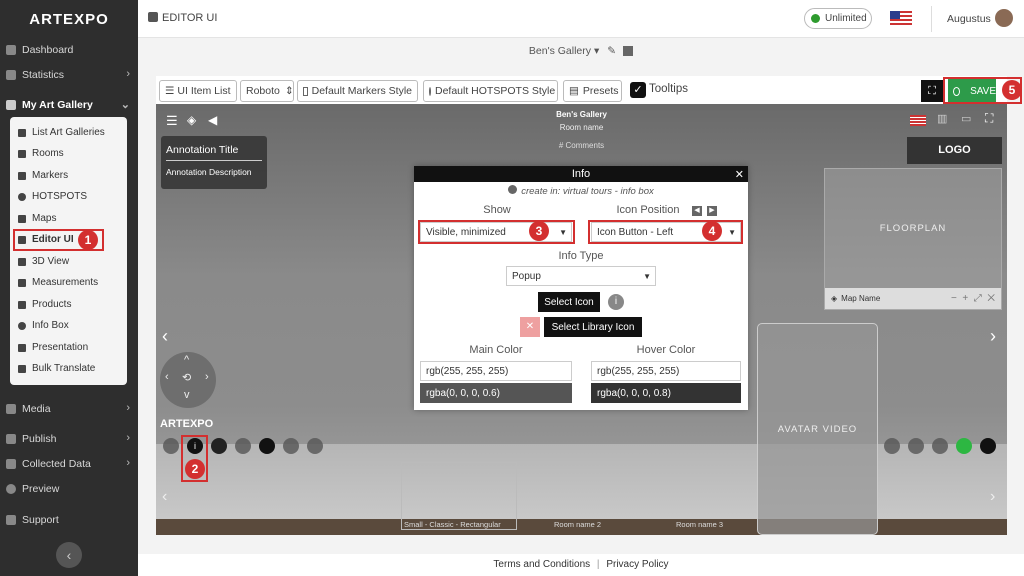 The image size is (1024, 576). Describe the element at coordinates (637, 564) in the screenshot. I see `privacy-link: Privacy Policy` at that location.